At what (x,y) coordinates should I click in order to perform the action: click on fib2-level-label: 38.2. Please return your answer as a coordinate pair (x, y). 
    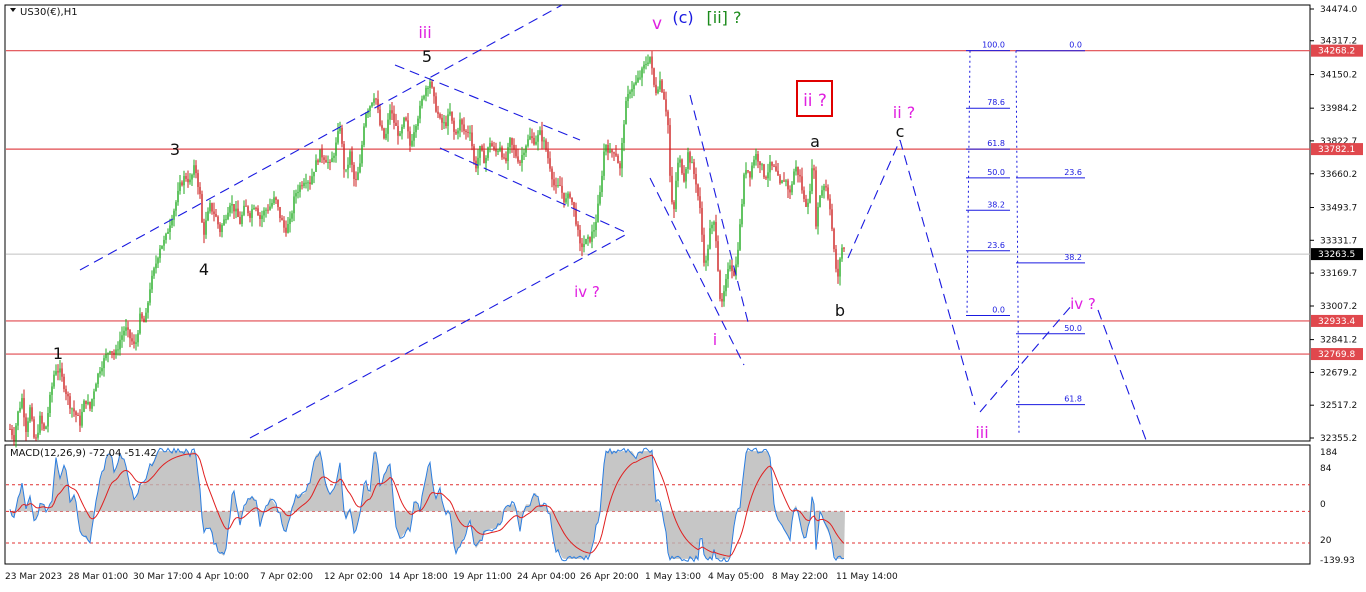
    Looking at the image, I should click on (1073, 257).